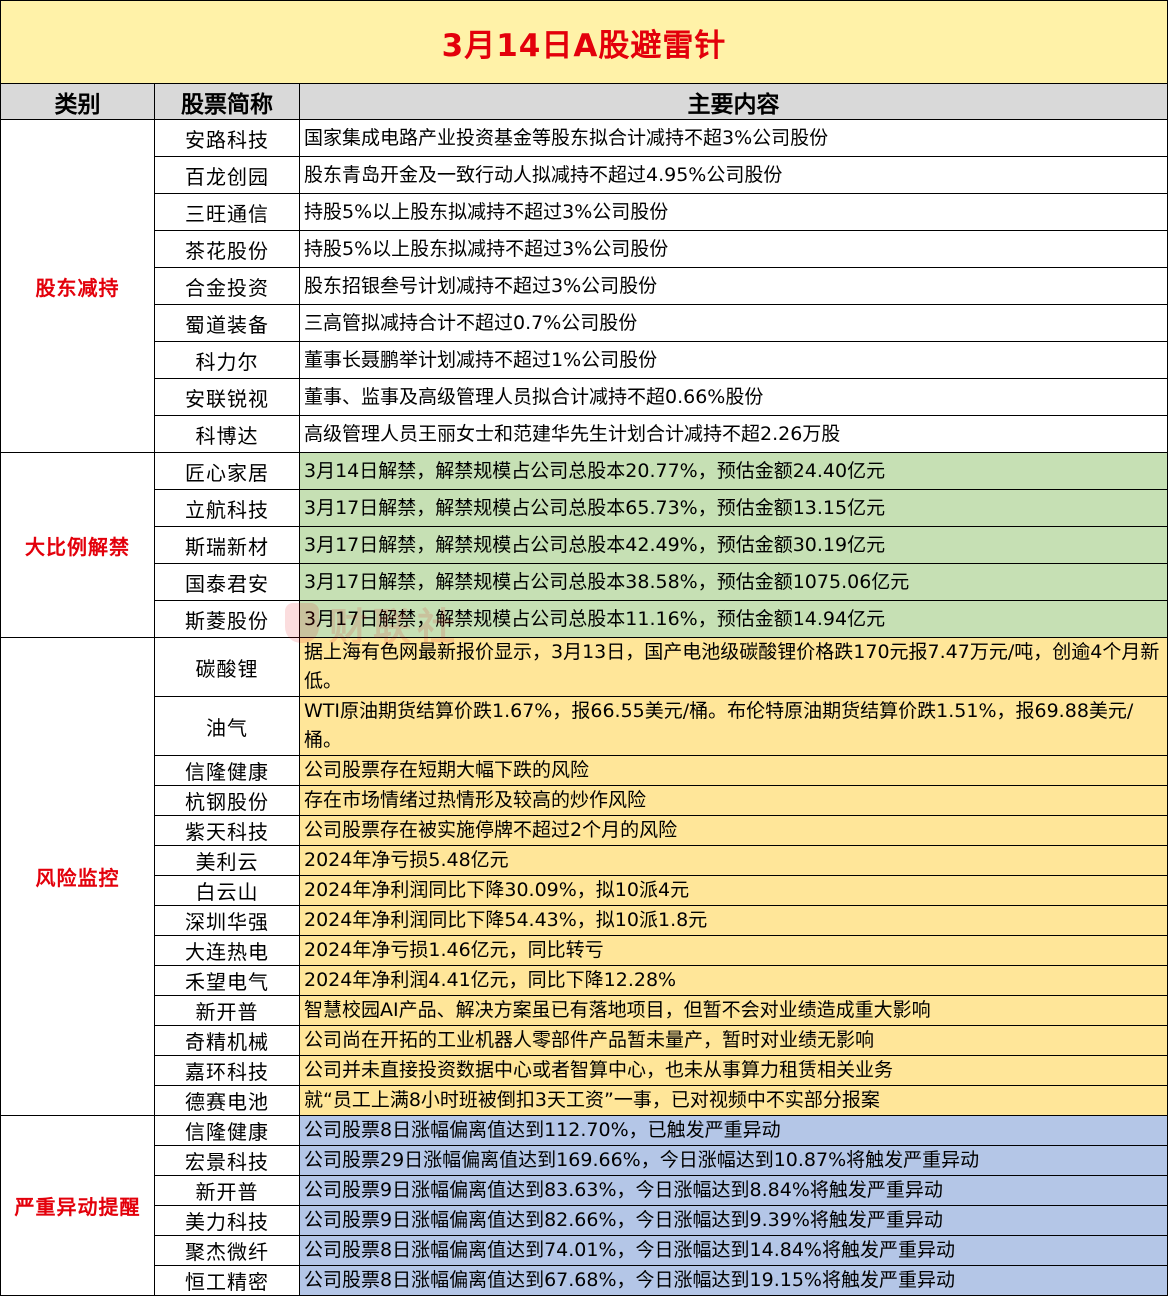 The height and width of the screenshot is (1298, 1170). I want to click on main-content: 2024年净利润4.41亿元，同比下降12.28%, so click(734, 981).